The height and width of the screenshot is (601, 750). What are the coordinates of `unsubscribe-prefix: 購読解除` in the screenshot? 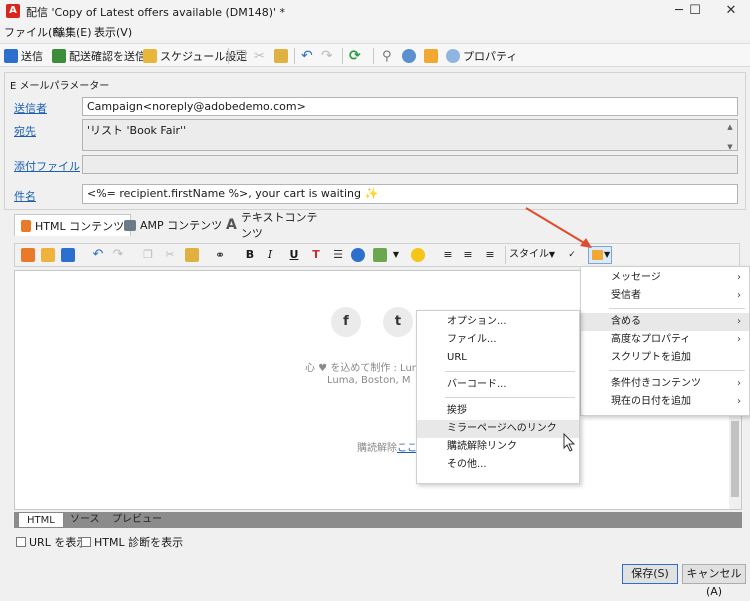 It's located at (377, 448).